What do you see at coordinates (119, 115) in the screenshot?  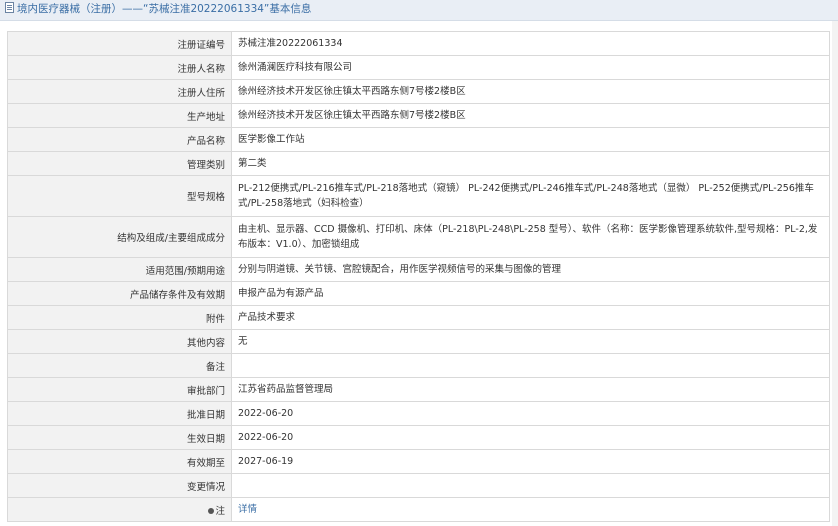 I see `field-label: 生产地址` at bounding box center [119, 115].